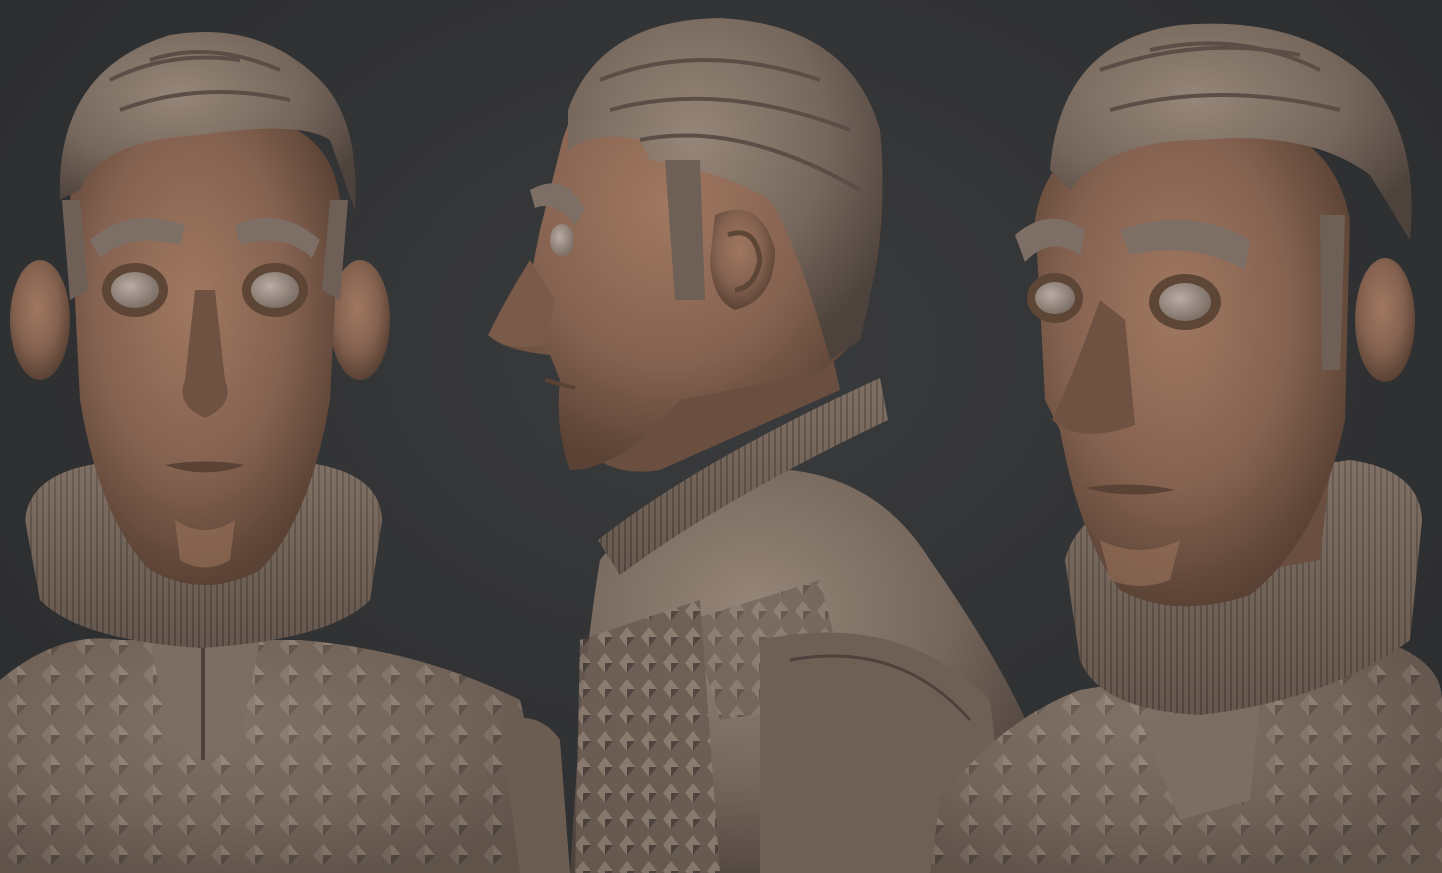  Describe the element at coordinates (40, 320) in the screenshot. I see `front-left-ear` at that location.